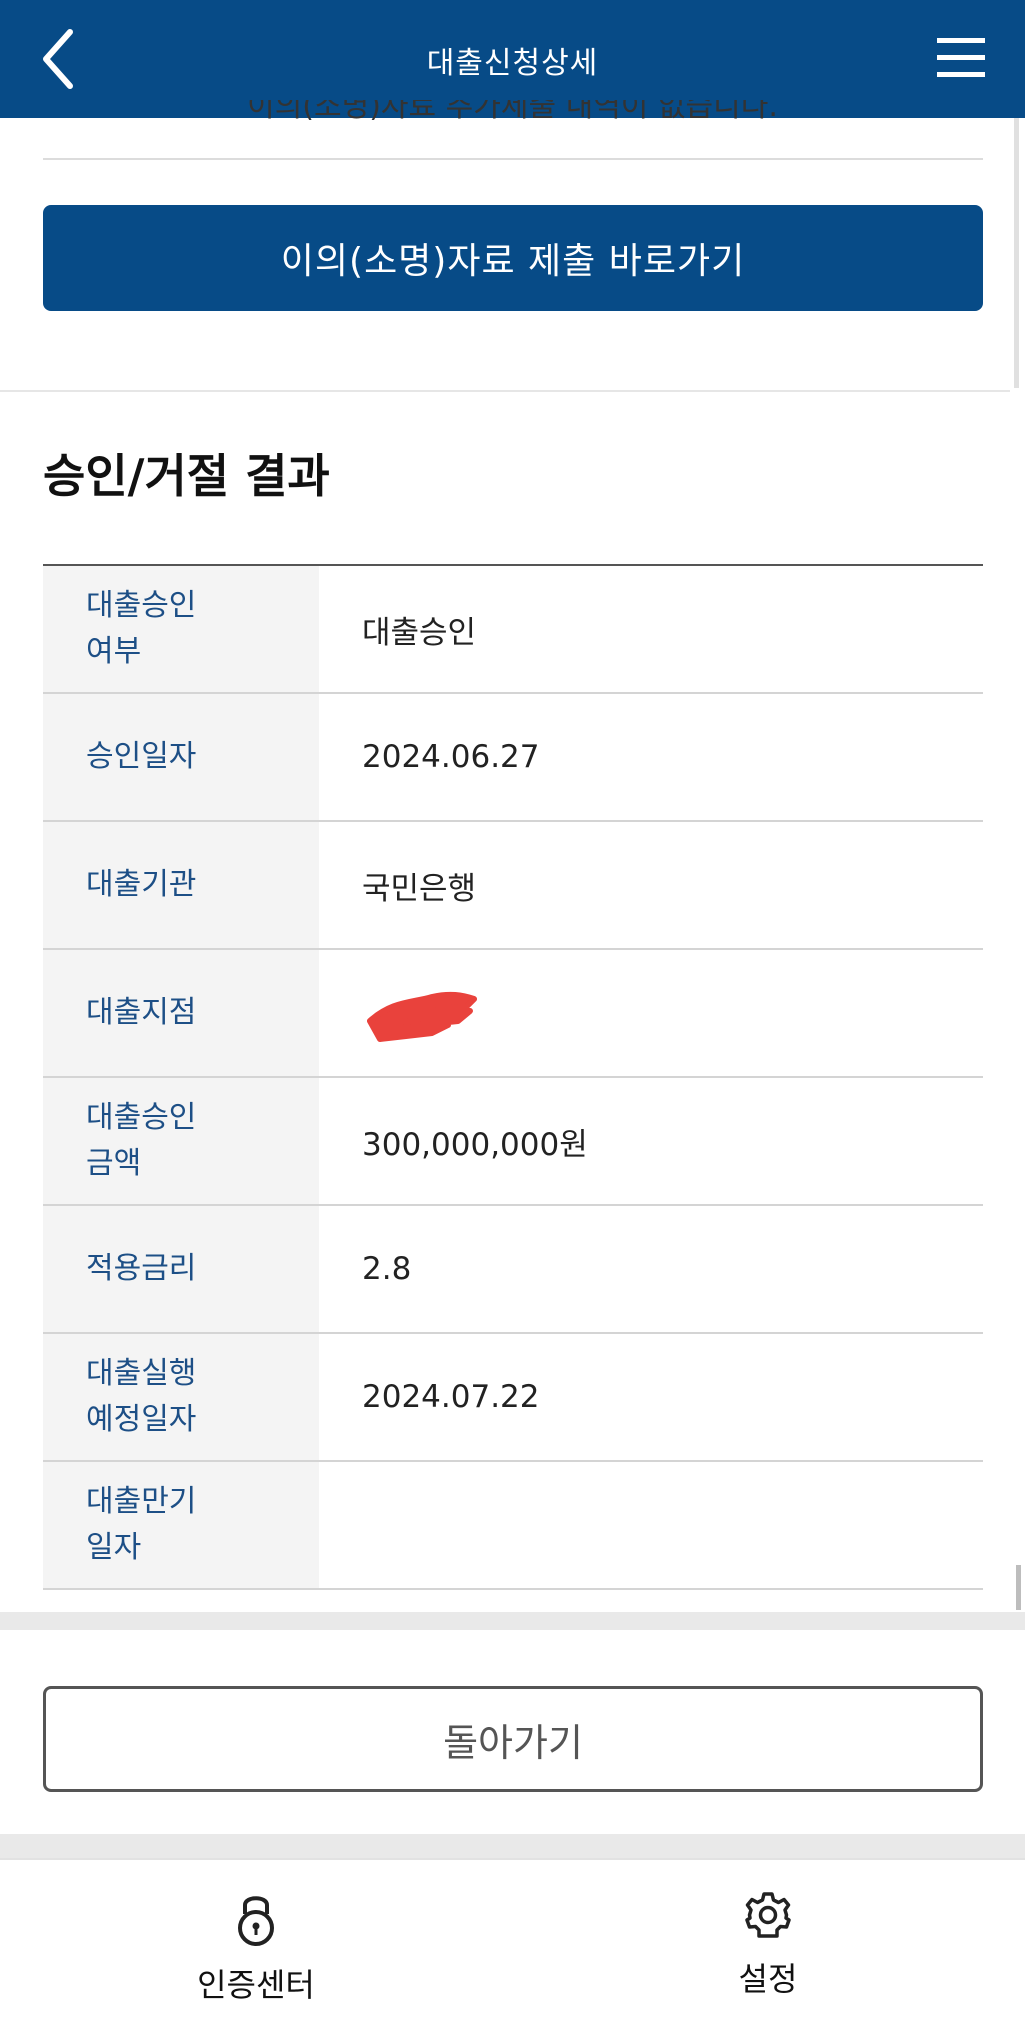  Describe the element at coordinates (513, 1739) in the screenshot. I see `back-button: 돌아가기` at that location.